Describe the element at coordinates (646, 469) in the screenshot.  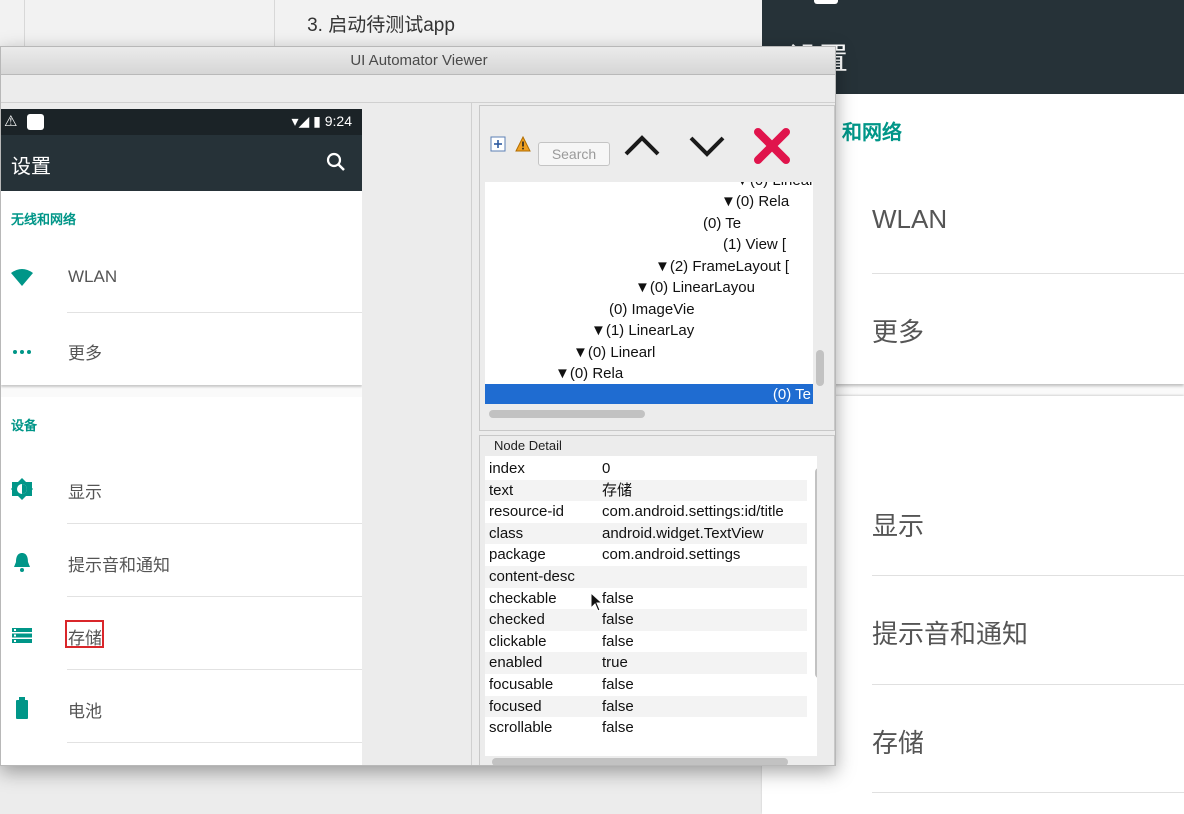
I see `table-row: index 0` at that location.